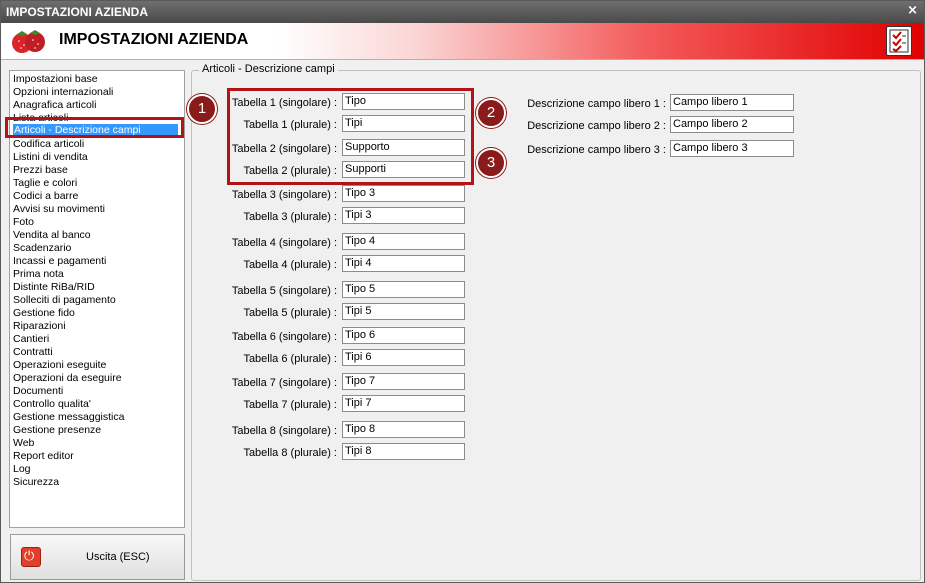 The width and height of the screenshot is (925, 583). I want to click on sidebar-item: Operazioni eseguite, so click(59, 365).